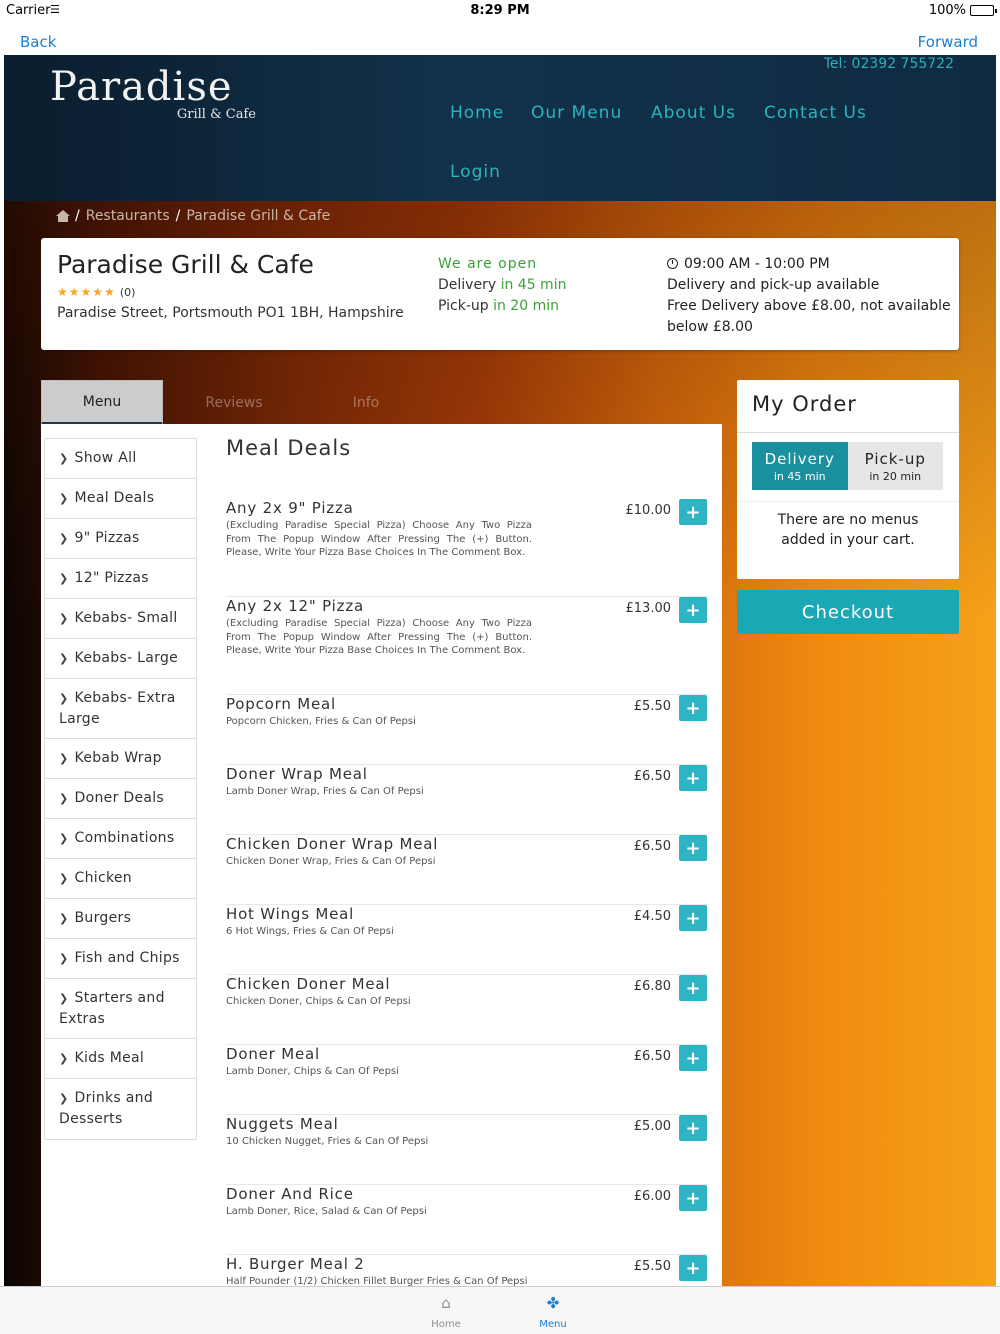 Image resolution: width=1000 pixels, height=1334 pixels. Describe the element at coordinates (477, 113) in the screenshot. I see `nav-home: Home` at that location.